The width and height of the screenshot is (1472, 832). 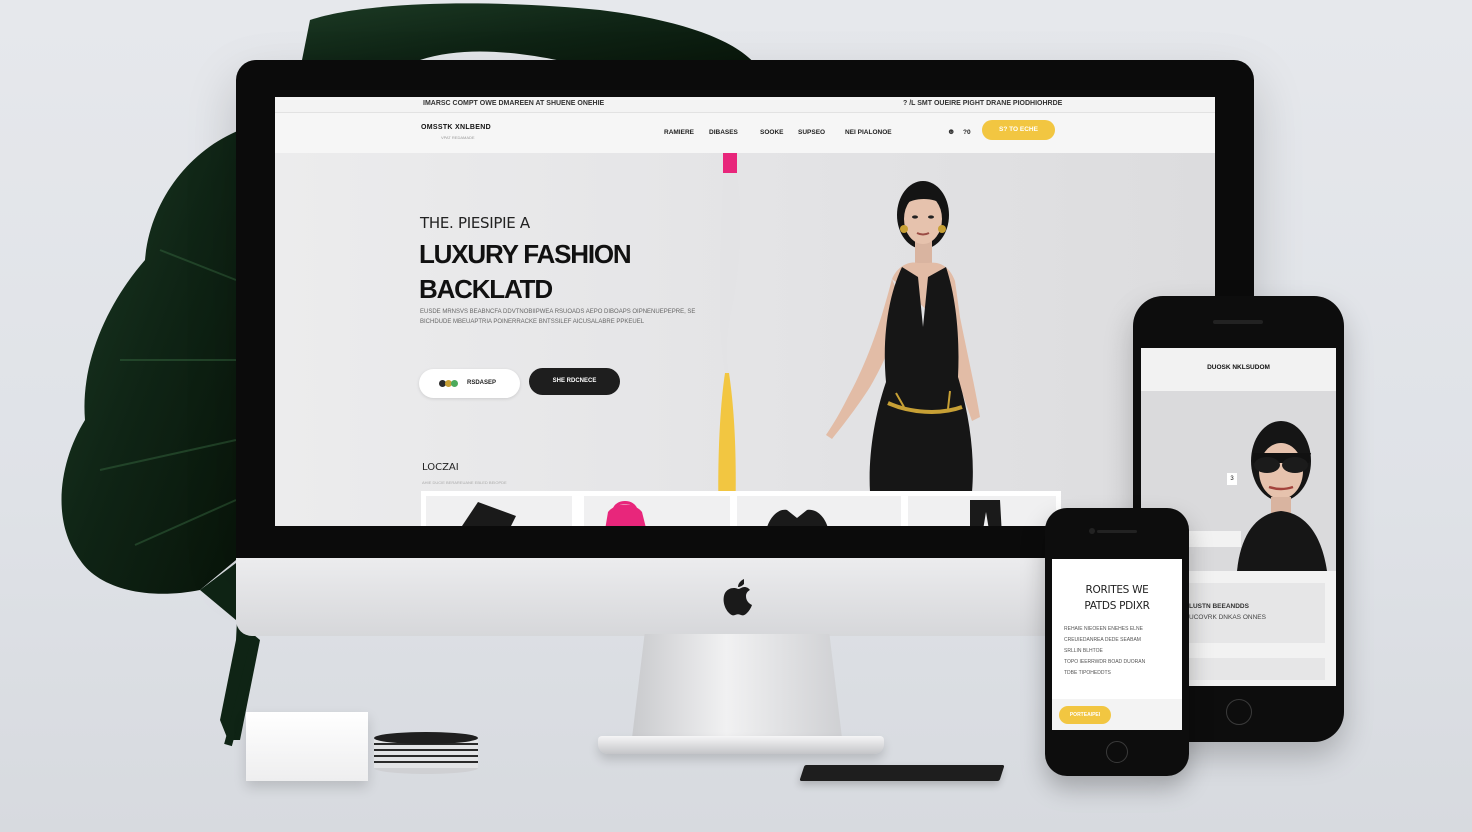 What do you see at coordinates (458, 137) in the screenshot?
I see `site-logo-tagline: VPAT REDAMADE` at bounding box center [458, 137].